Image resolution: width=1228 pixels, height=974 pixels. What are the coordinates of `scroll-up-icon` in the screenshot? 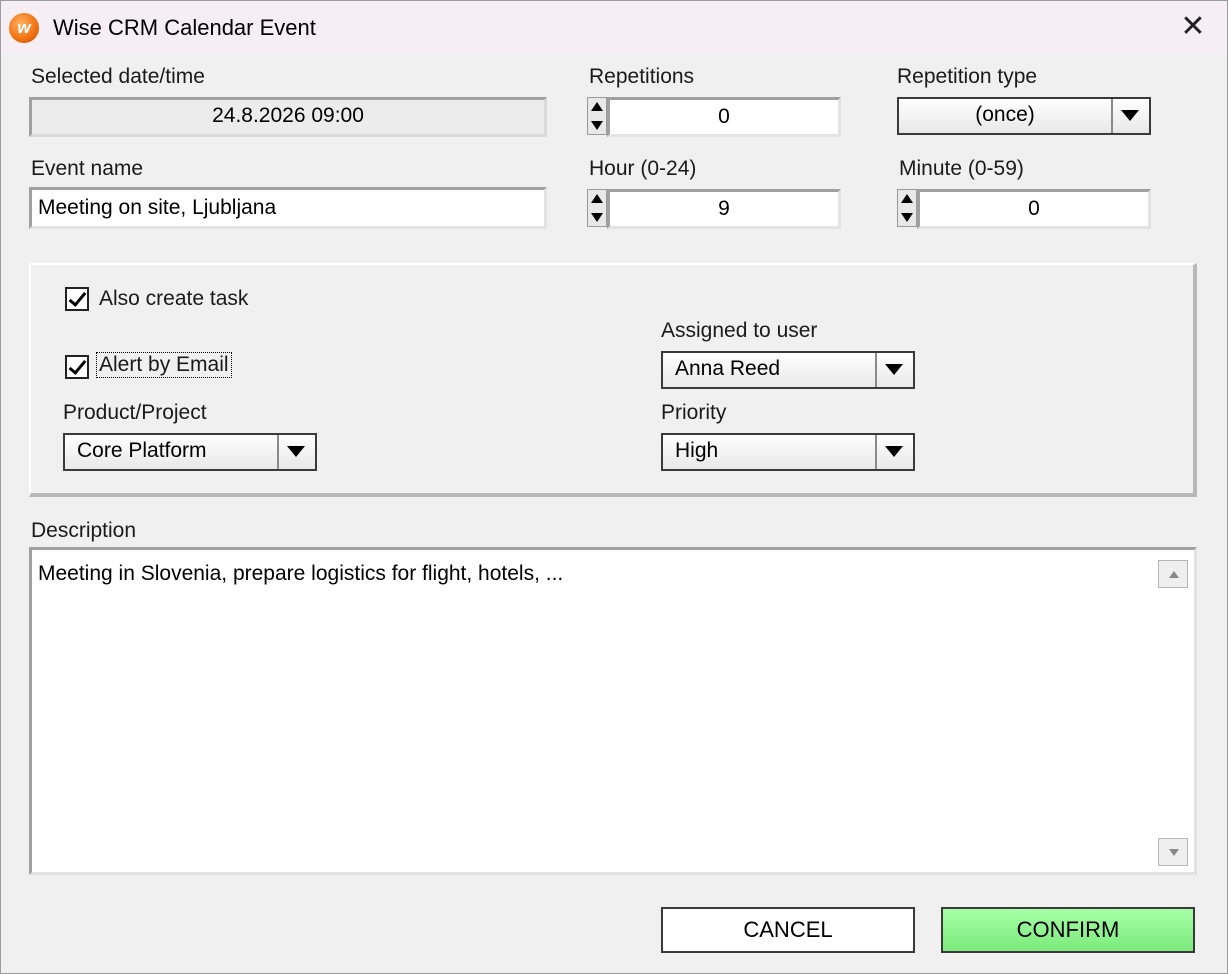 It's located at (1173, 574).